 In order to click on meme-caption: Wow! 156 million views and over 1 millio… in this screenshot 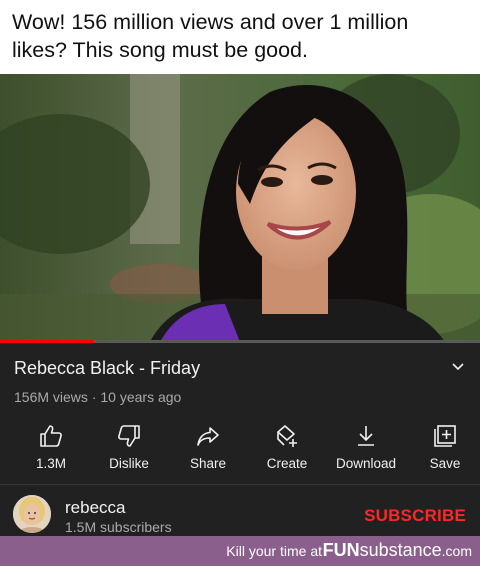, I will do `click(240, 37)`.